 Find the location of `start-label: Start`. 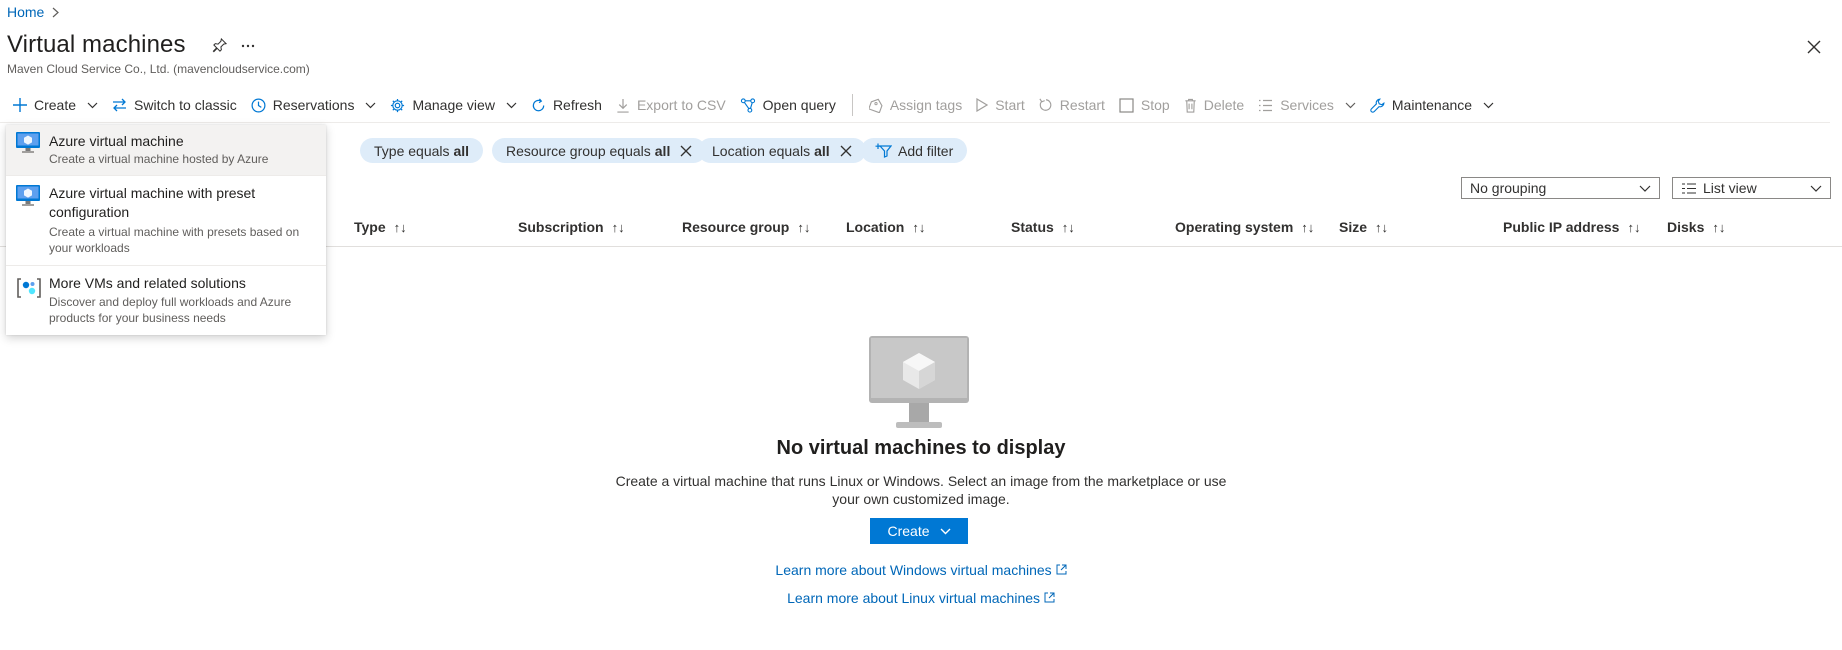

start-label: Start is located at coordinates (1010, 105).